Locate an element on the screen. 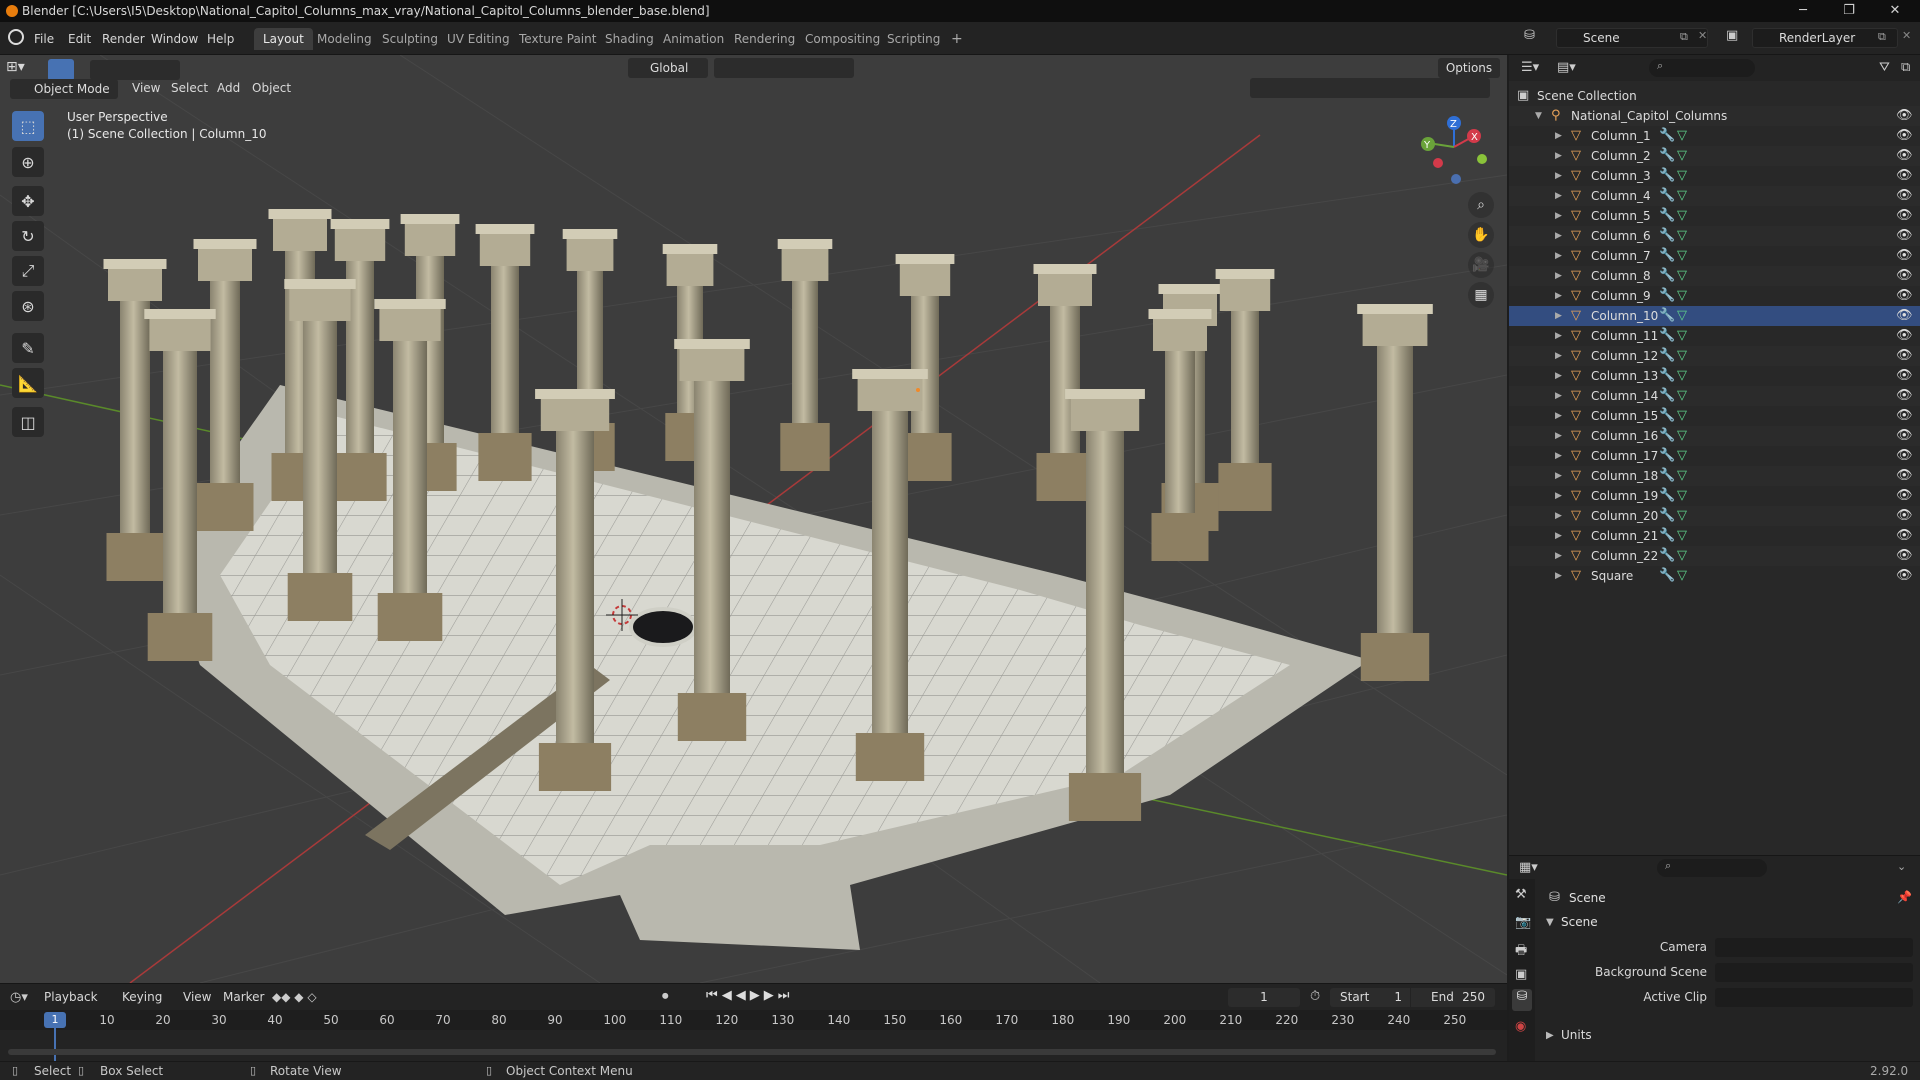 The width and height of the screenshot is (1920, 1080). renderlayer-icon: ▣ is located at coordinates (1732, 35).